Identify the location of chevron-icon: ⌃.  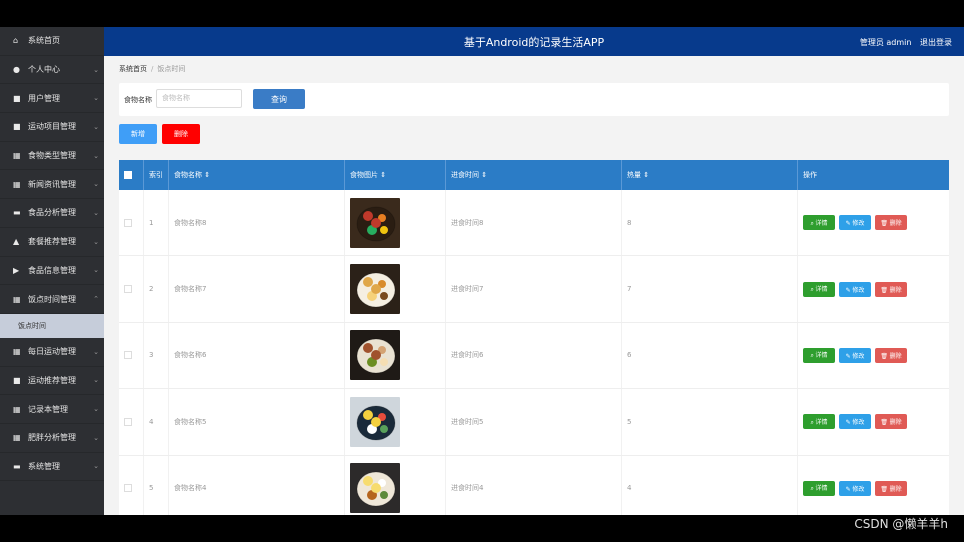
(96, 299).